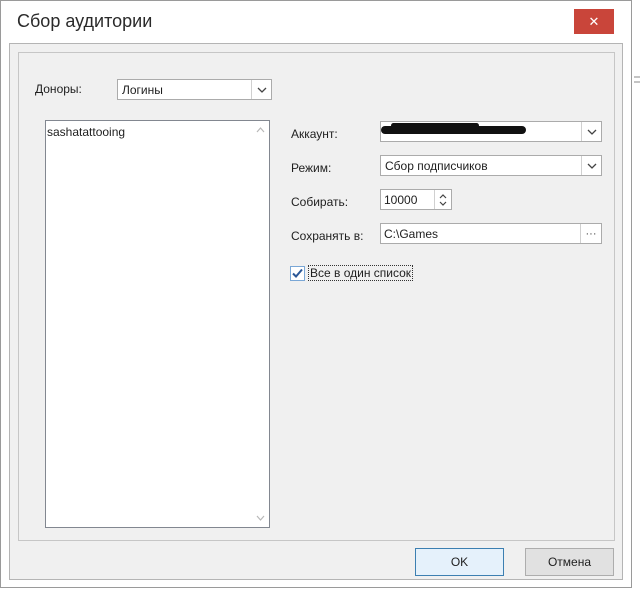 The image size is (642, 595). Describe the element at coordinates (260, 518) in the screenshot. I see `scroll-down-icon` at that location.